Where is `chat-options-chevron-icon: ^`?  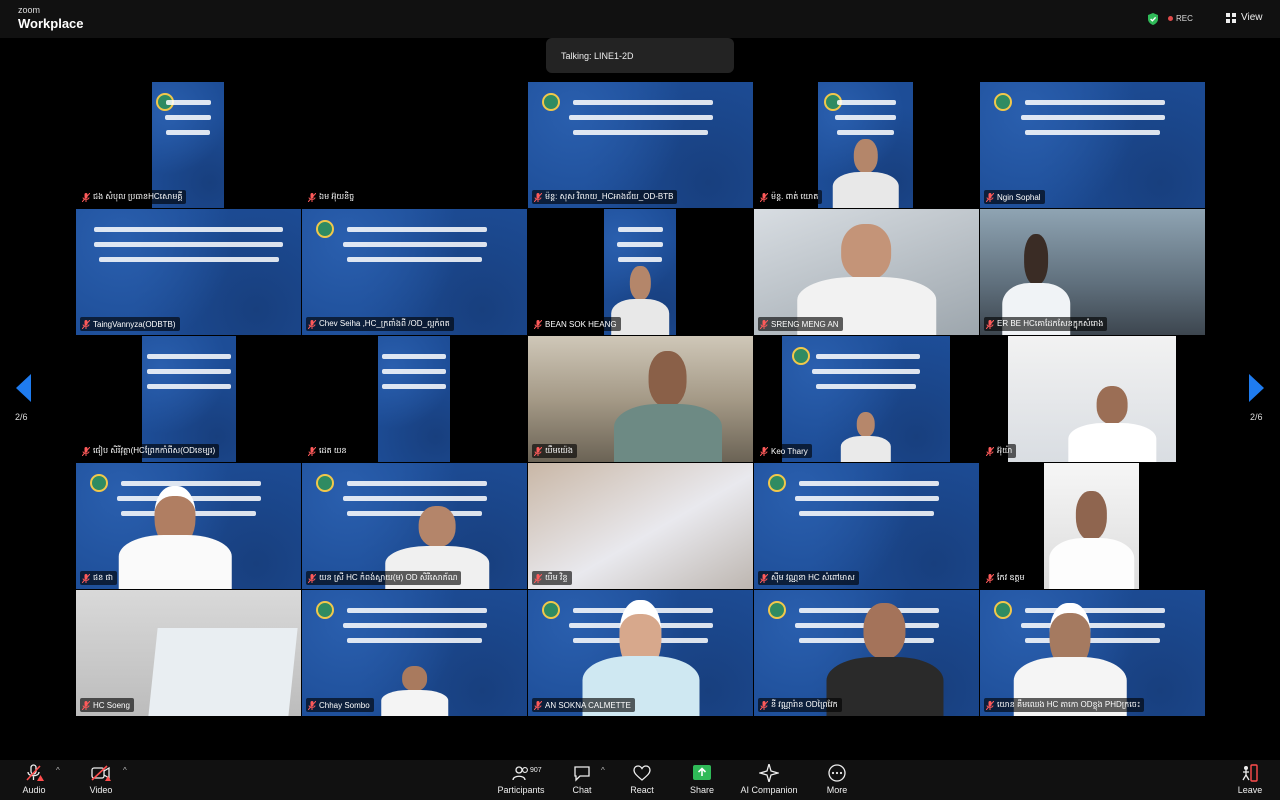
chat-options-chevron-icon: ^ is located at coordinates (603, 770).